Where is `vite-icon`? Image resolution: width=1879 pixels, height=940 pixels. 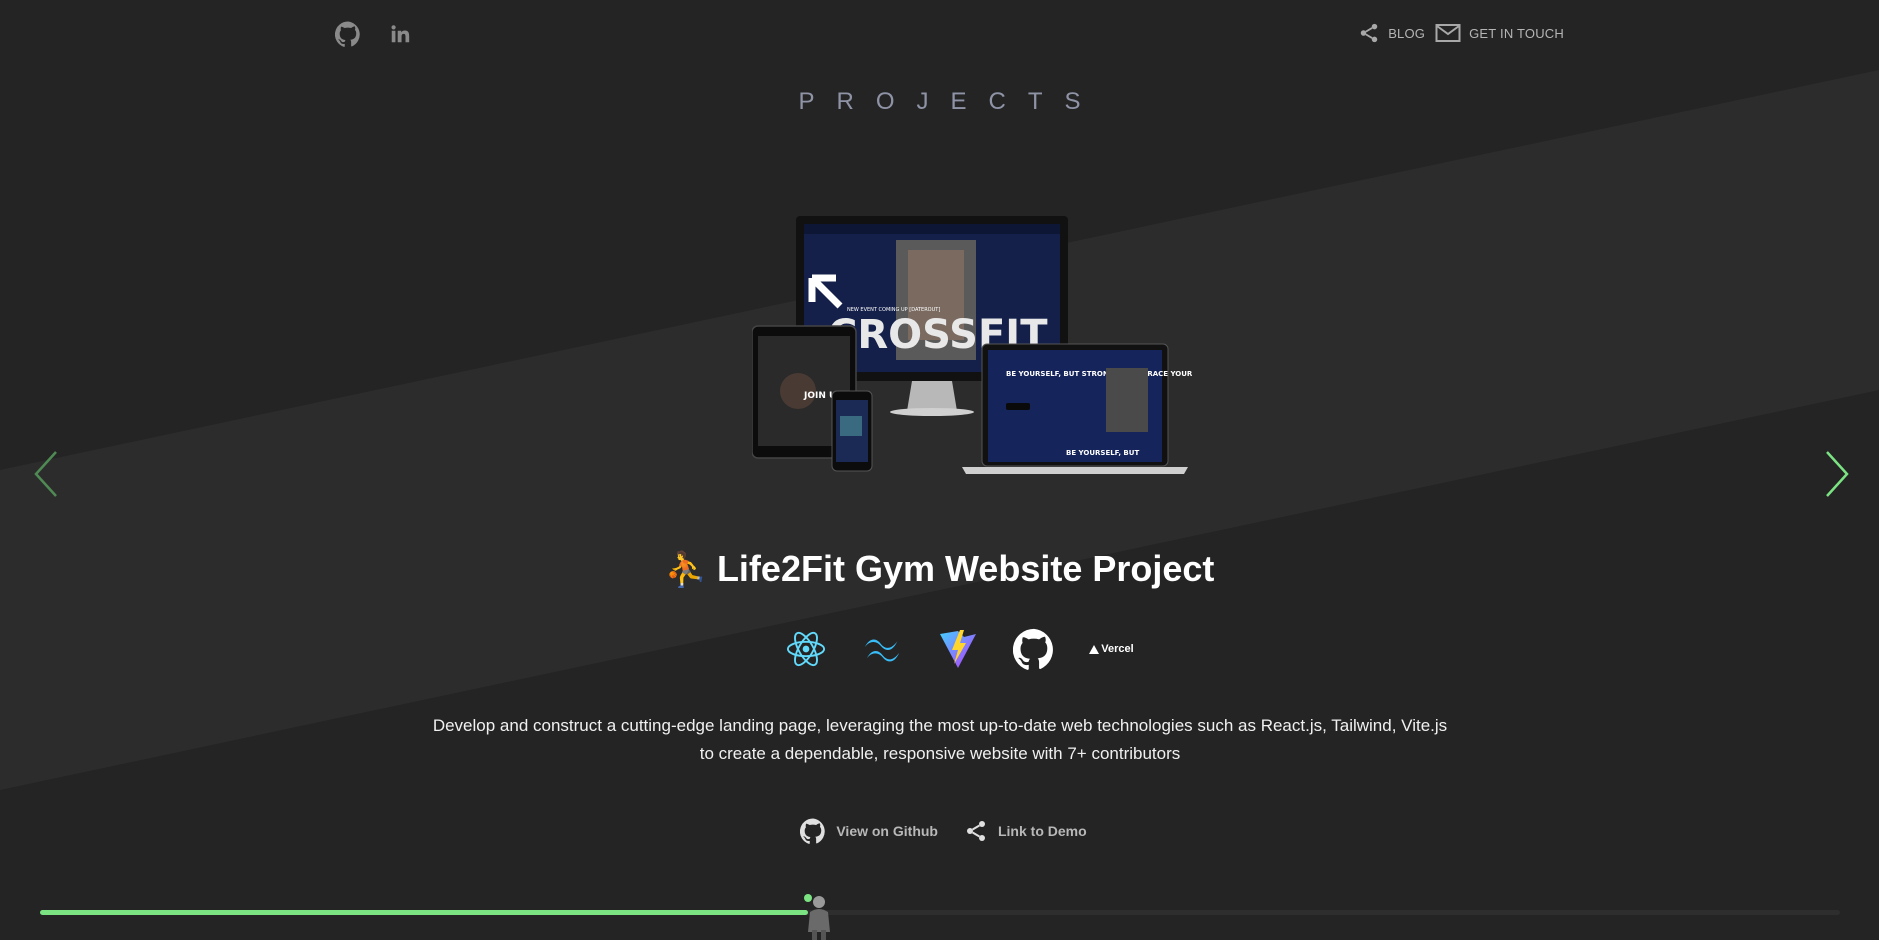
vite-icon is located at coordinates (958, 649).